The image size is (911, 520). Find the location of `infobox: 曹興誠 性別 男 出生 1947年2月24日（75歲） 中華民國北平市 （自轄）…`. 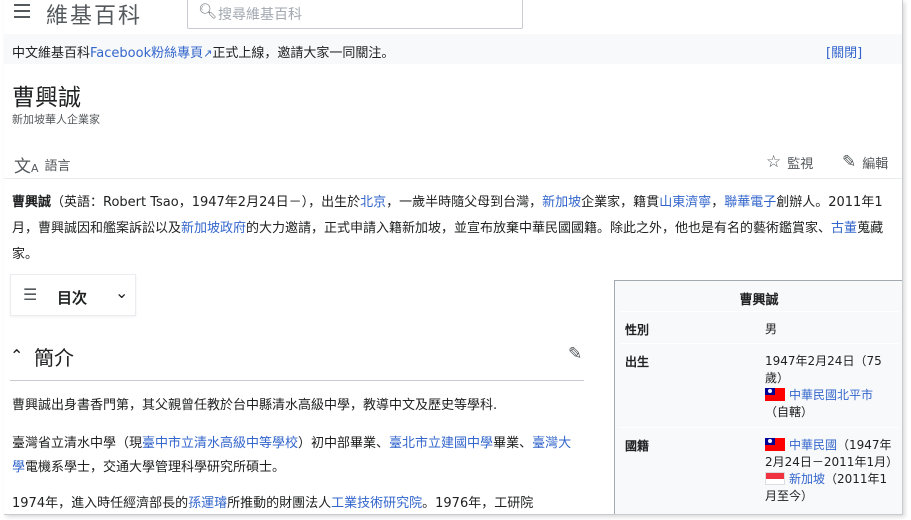

infobox: 曹興誠 性別 男 出生 1947年2月24日（75歲） 中華民國北平市 （自轄）… is located at coordinates (758, 397).